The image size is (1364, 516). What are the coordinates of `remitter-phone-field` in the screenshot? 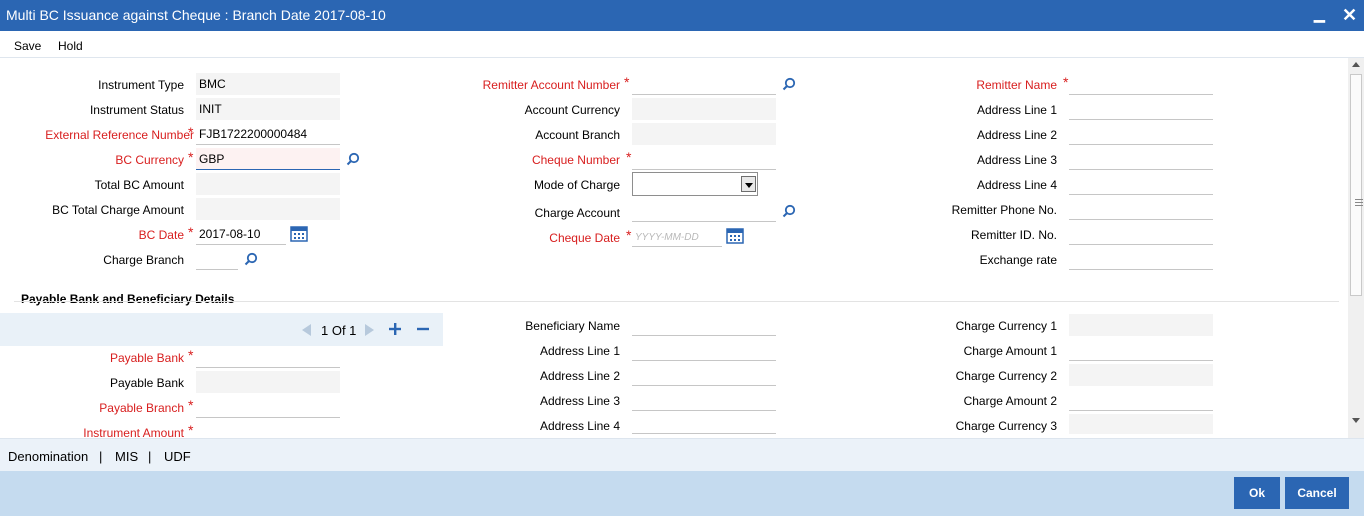 It's located at (1141, 209).